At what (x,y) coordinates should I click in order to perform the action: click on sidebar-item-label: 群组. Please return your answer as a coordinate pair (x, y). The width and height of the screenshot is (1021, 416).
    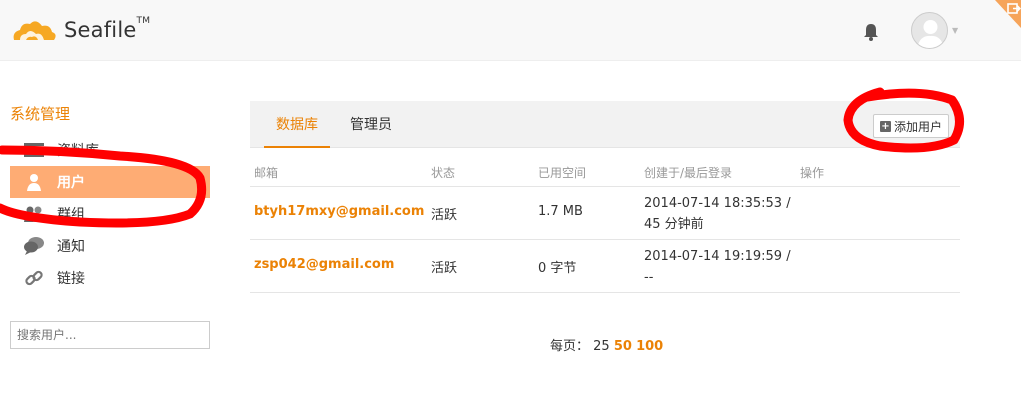
    Looking at the image, I should click on (71, 215).